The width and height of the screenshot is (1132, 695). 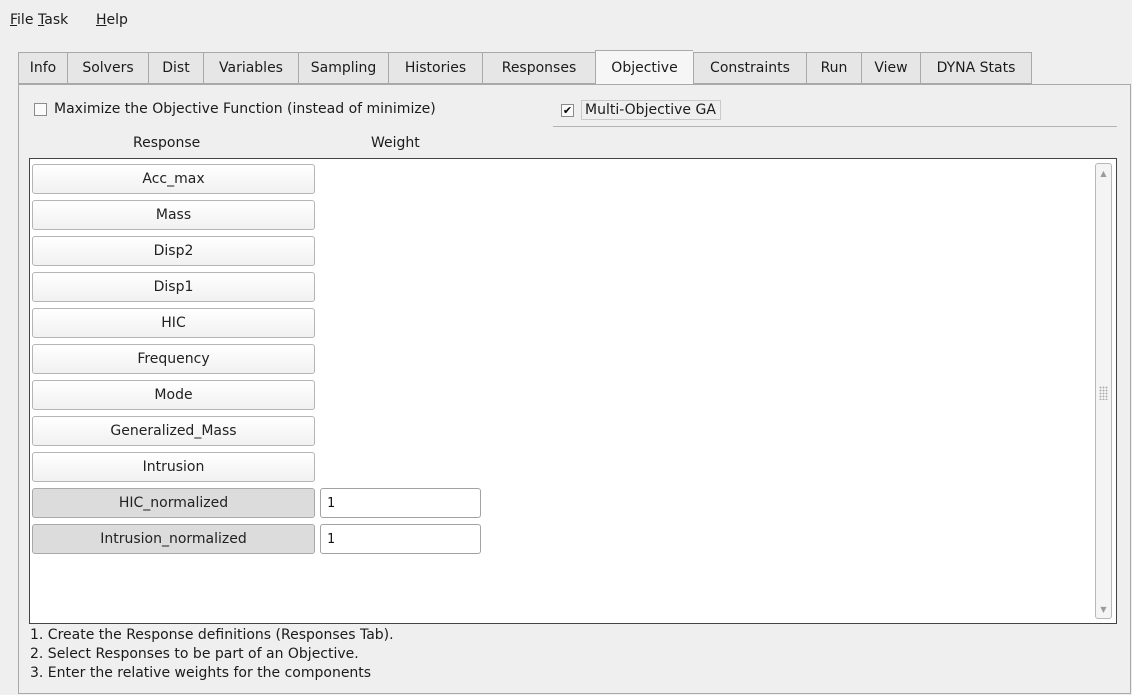 I want to click on tab-view: View, so click(x=890, y=68).